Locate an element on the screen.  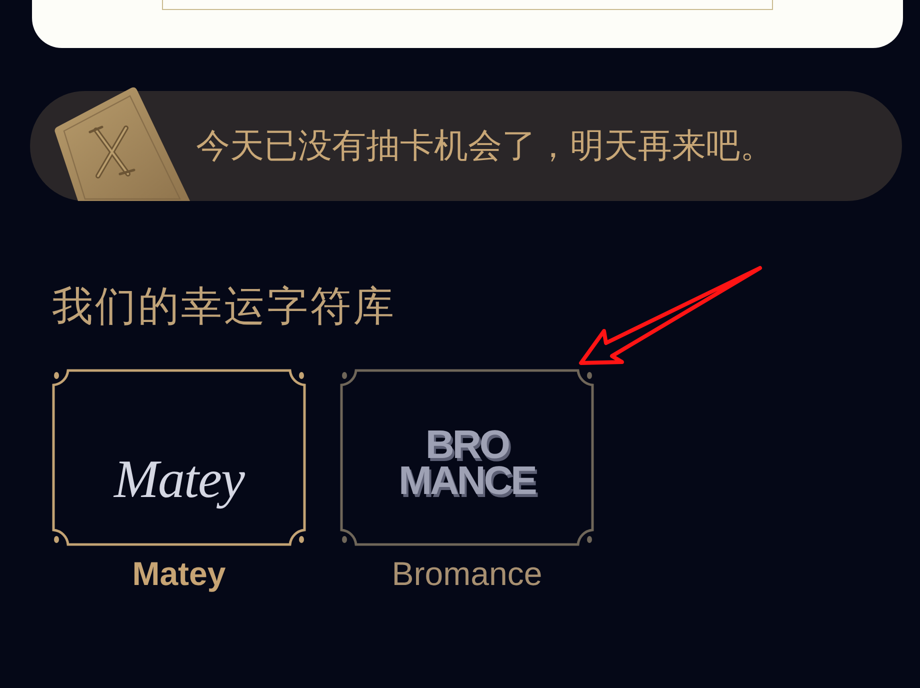
font-name: Bromance is located at coordinates (467, 574).